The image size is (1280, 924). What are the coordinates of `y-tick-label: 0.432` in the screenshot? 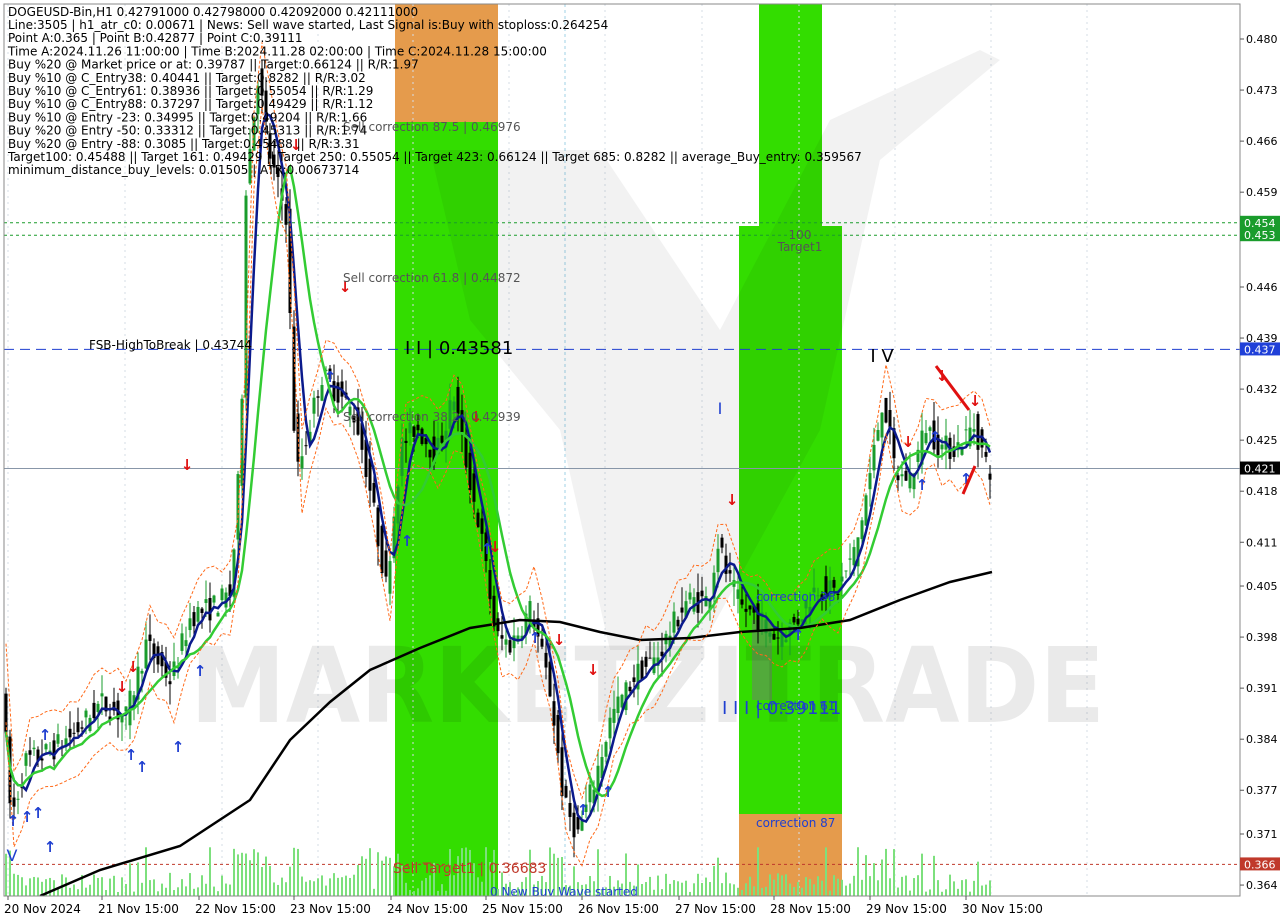 It's located at (1262, 389).